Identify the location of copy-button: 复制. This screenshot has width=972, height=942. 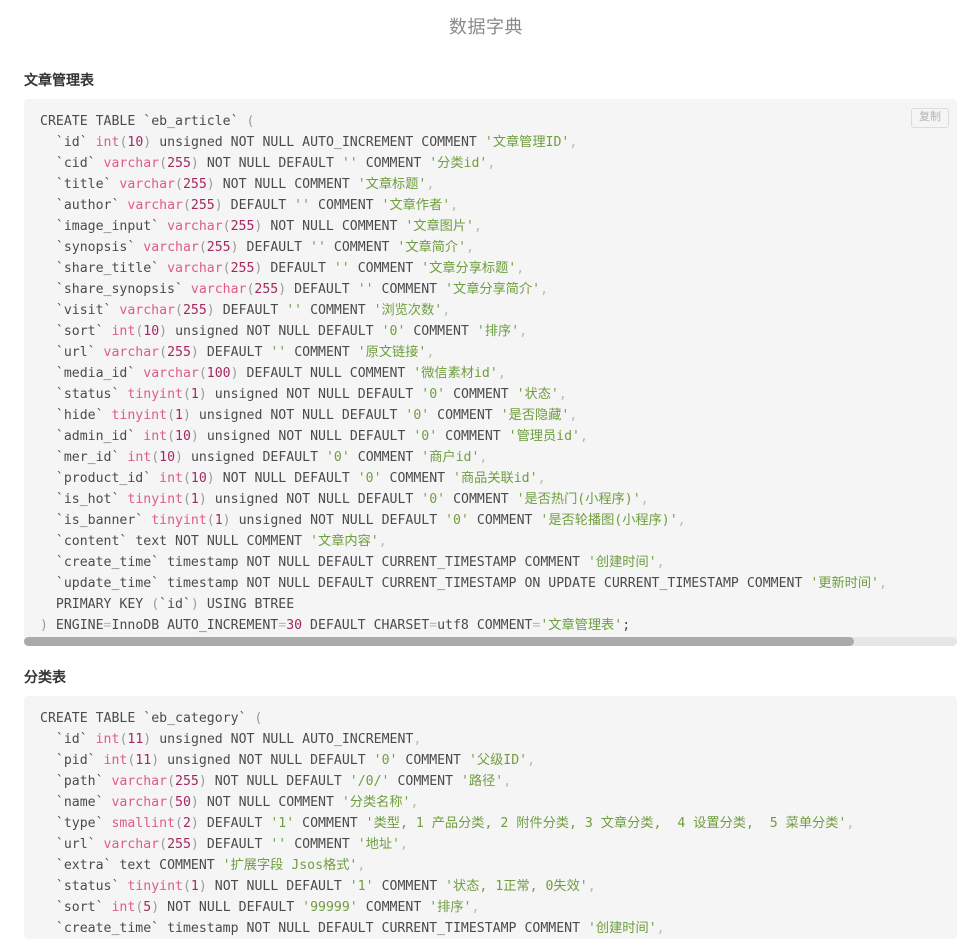
(930, 118).